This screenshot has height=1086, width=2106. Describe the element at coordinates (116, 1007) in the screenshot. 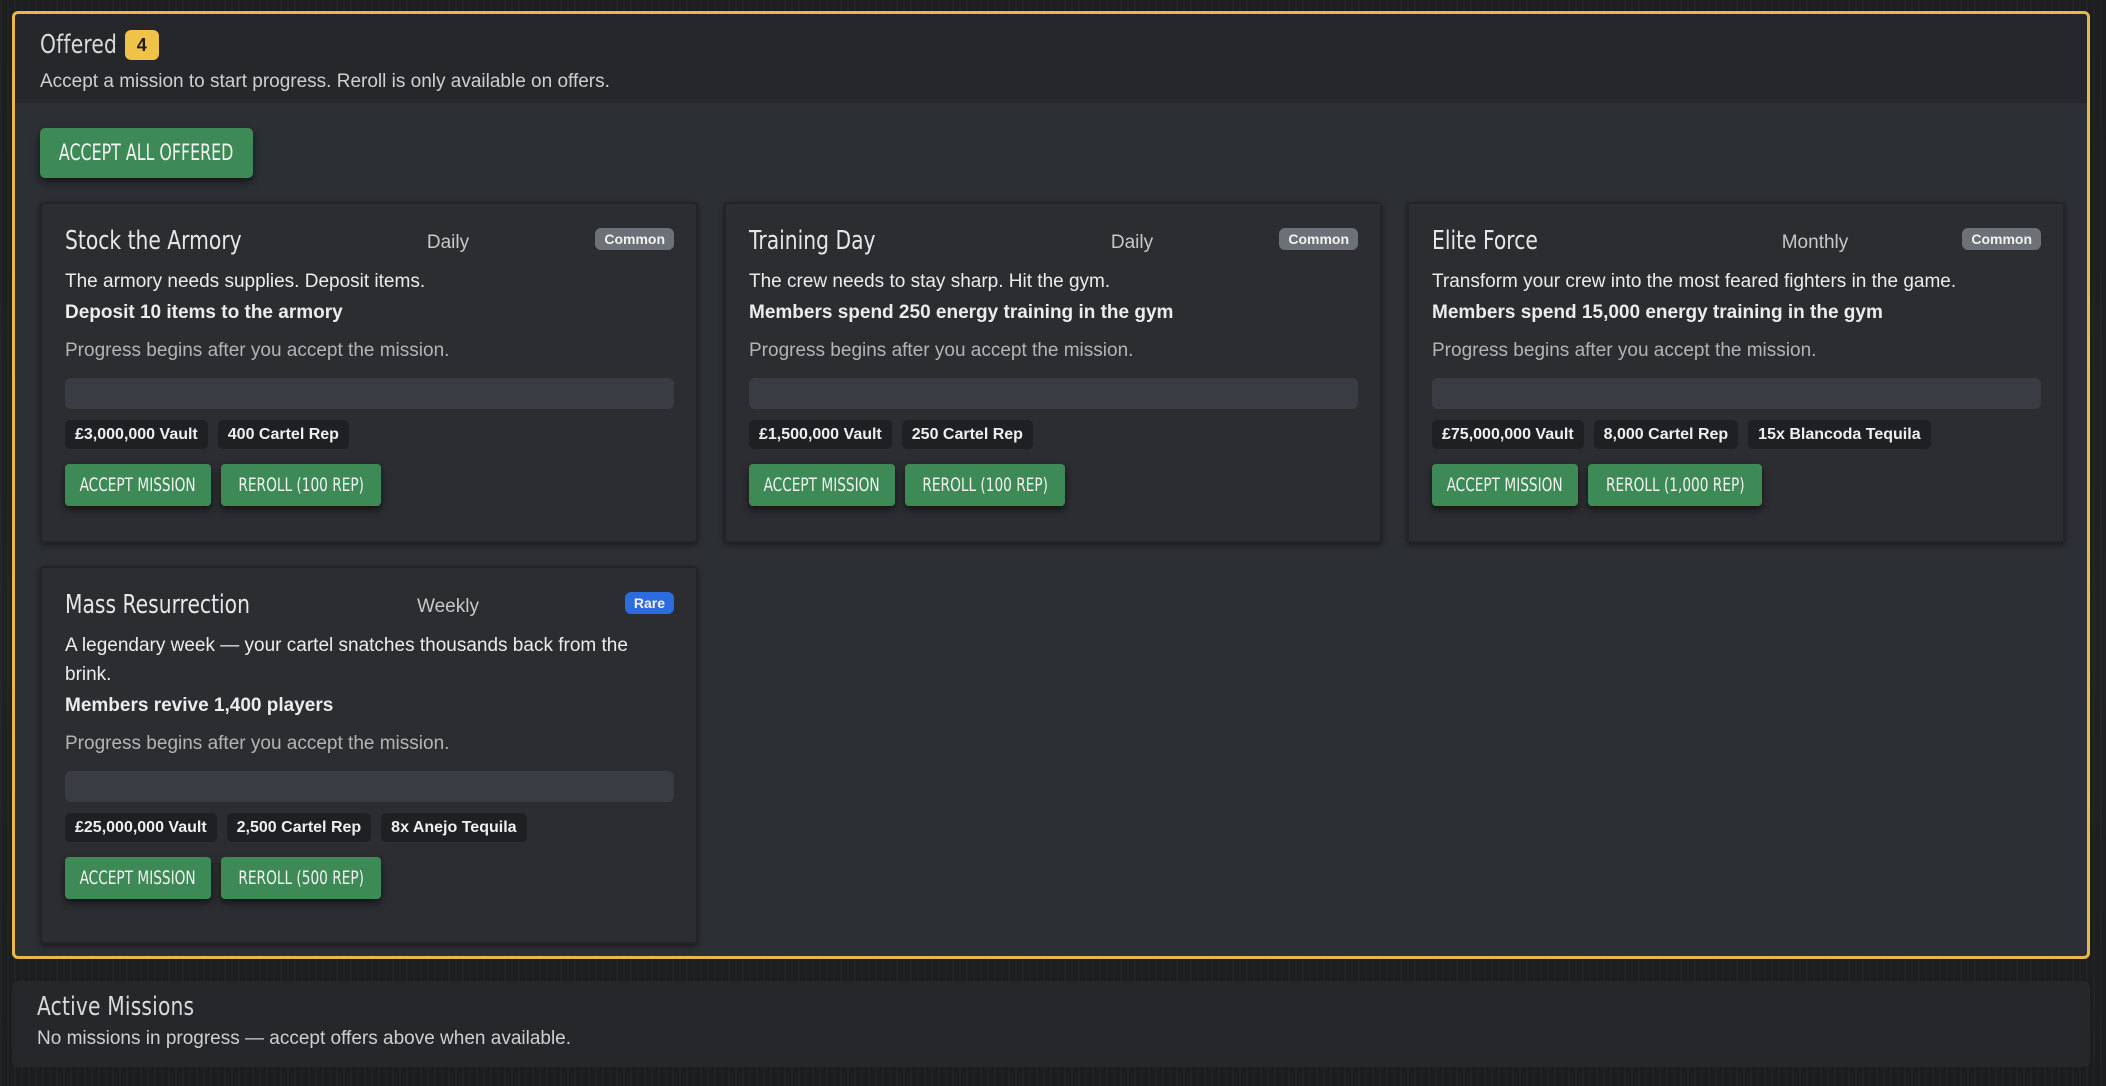

I see `active-missions-title: Active Missions` at that location.